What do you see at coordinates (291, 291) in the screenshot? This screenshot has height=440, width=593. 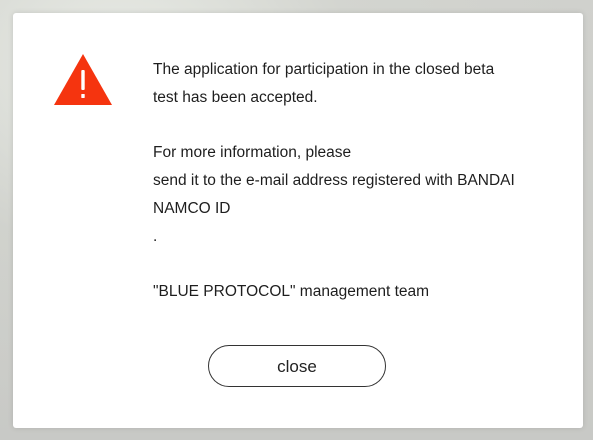 I see `signature-line: "BLUE PROTOCOL" management team` at bounding box center [291, 291].